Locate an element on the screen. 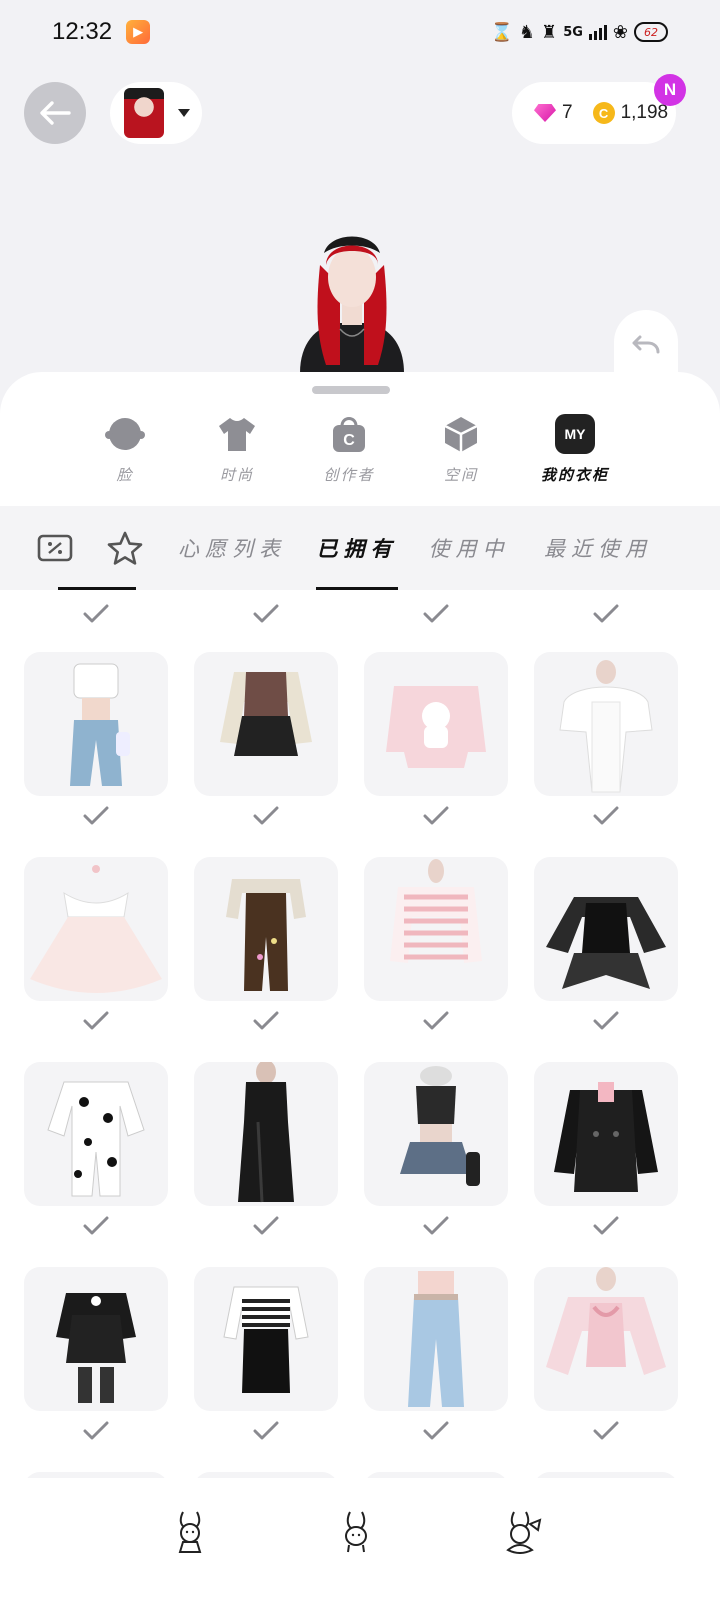 This screenshot has height=1612, width=720. bottom-nav is located at coordinates (360, 1545).